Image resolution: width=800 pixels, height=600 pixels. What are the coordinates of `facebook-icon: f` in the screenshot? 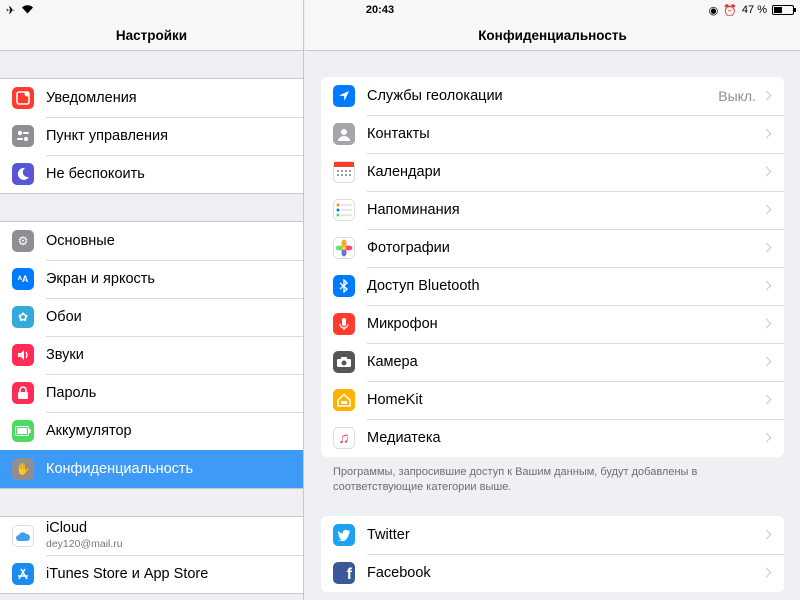 It's located at (344, 573).